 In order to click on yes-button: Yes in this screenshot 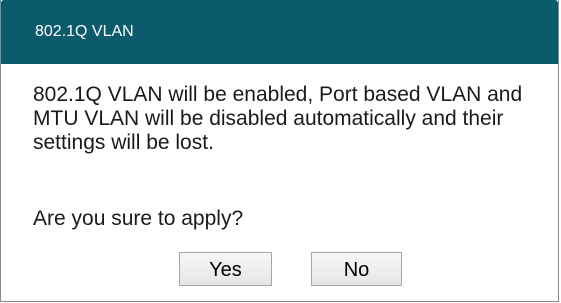, I will do `click(225, 269)`.